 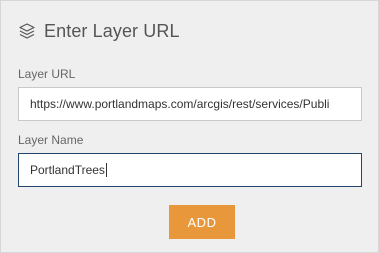 I want to click on page-title: Enter Layer URL, so click(x=112, y=30).